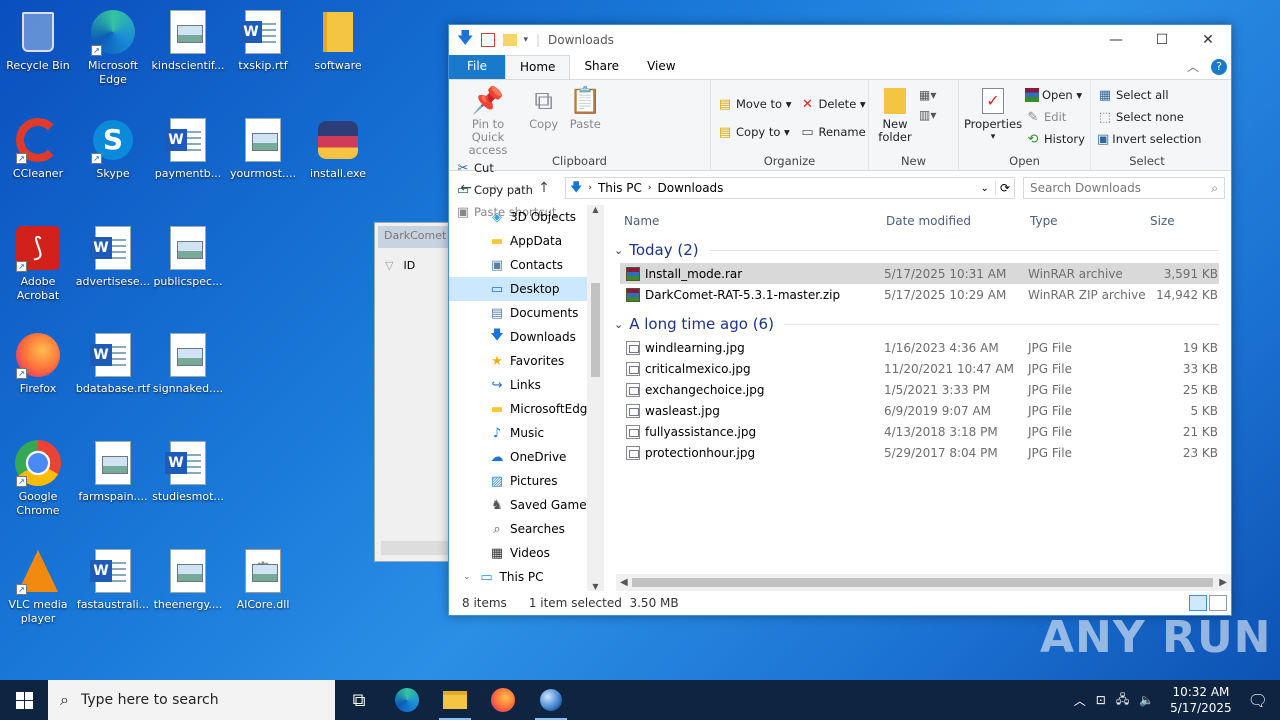 The image size is (1280, 720). I want to click on delete-button: ✕ Delete ▾, so click(832, 104).